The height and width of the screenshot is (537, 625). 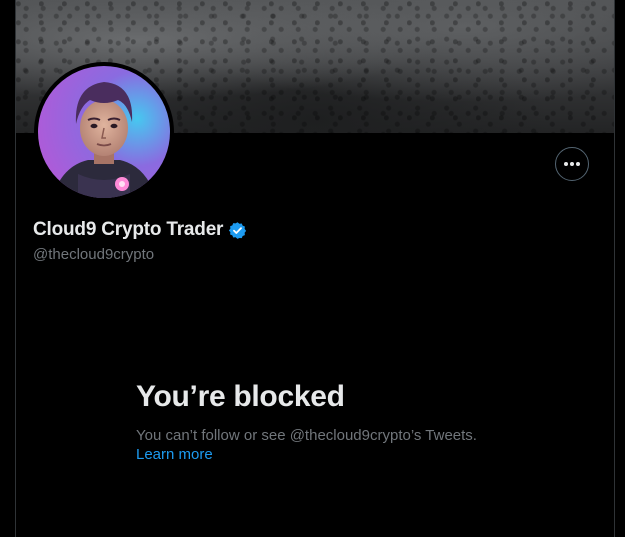 I want to click on verified-badge-icon, so click(x=237, y=230).